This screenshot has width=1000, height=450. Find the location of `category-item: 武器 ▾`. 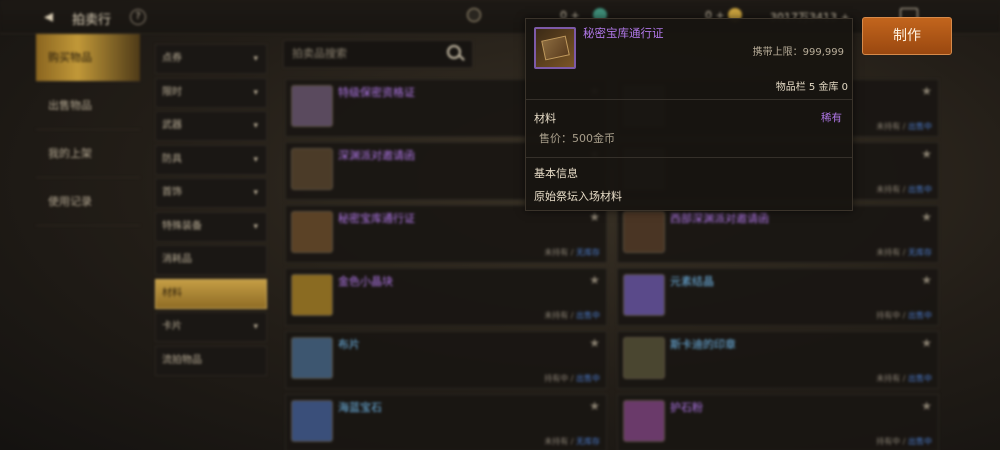

category-item: 武器 ▾ is located at coordinates (211, 126).